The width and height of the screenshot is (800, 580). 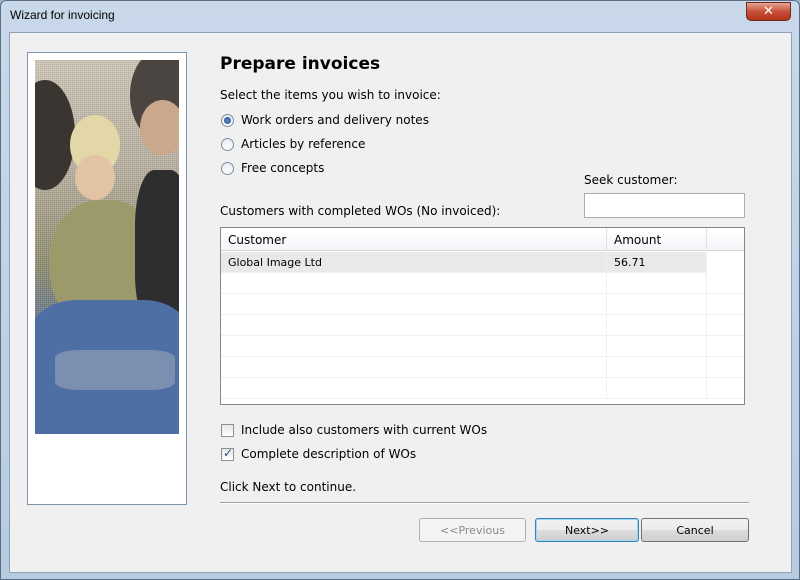 I want to click on column-header-spacer, so click(x=725, y=239).